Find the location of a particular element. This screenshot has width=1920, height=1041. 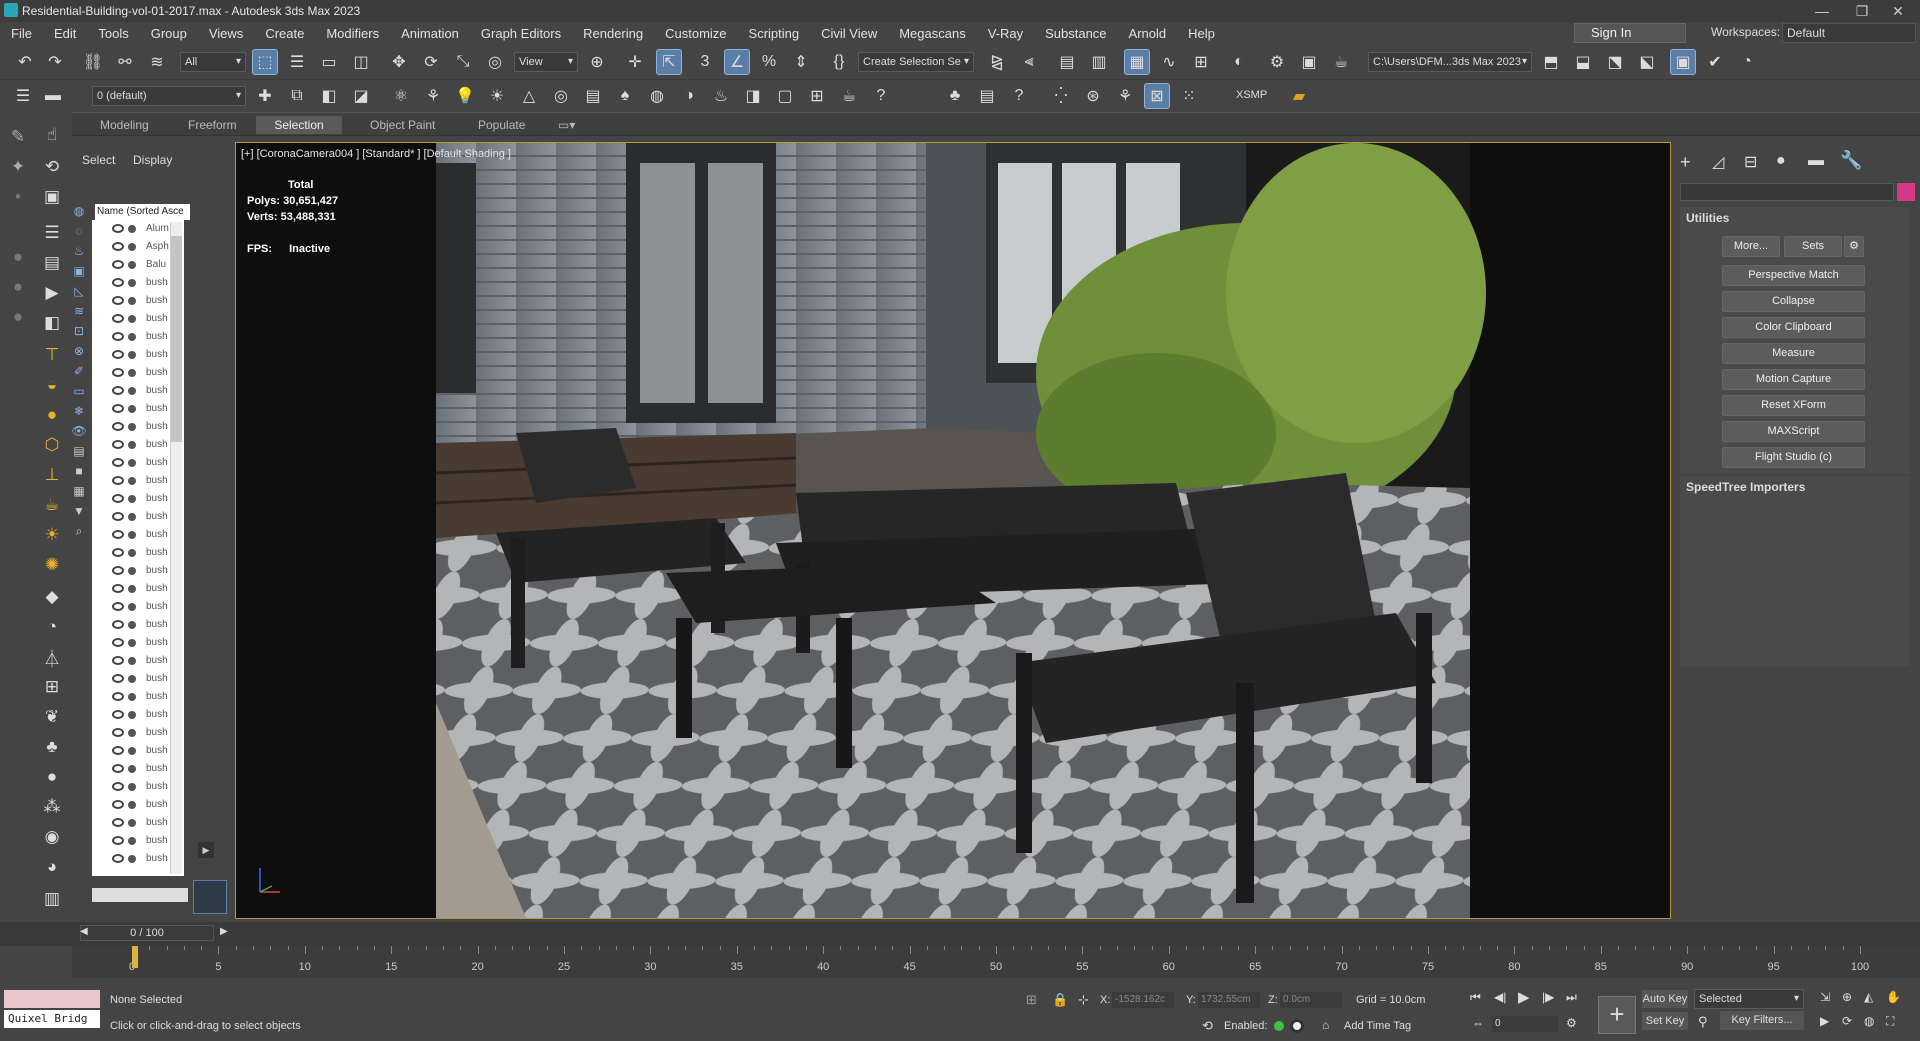

tool-icon-6: ● is located at coordinates (18, 317).